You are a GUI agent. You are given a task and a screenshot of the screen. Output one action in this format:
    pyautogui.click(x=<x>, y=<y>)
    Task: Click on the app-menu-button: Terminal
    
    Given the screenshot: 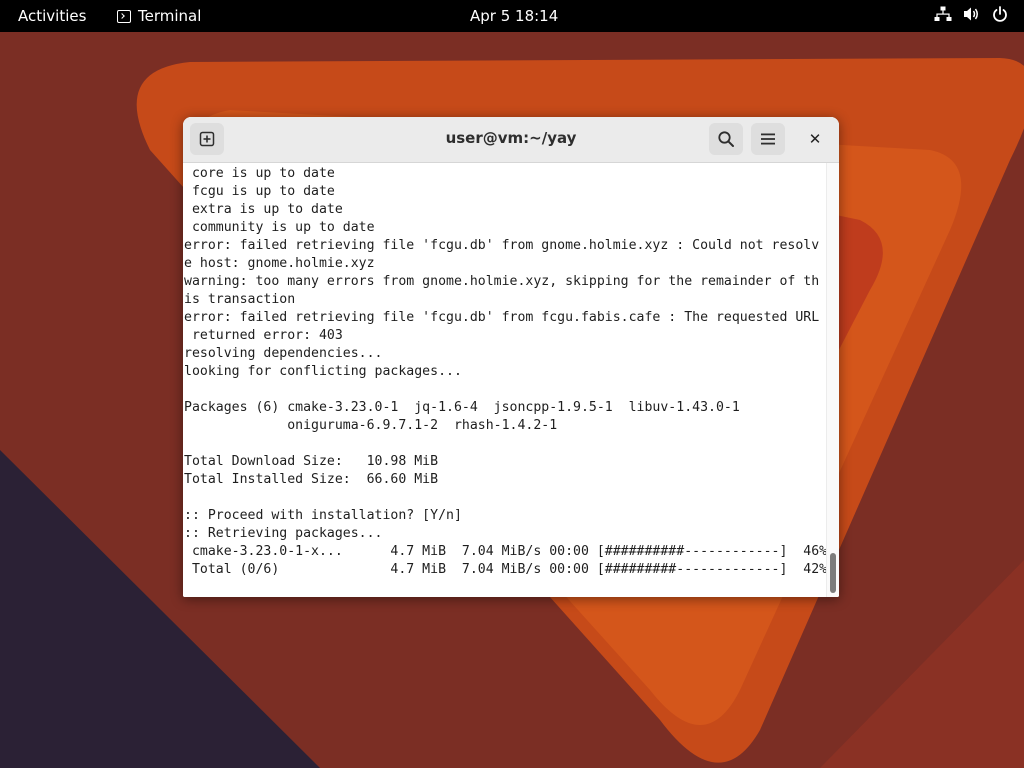 What is the action you would take?
    pyautogui.click(x=159, y=16)
    